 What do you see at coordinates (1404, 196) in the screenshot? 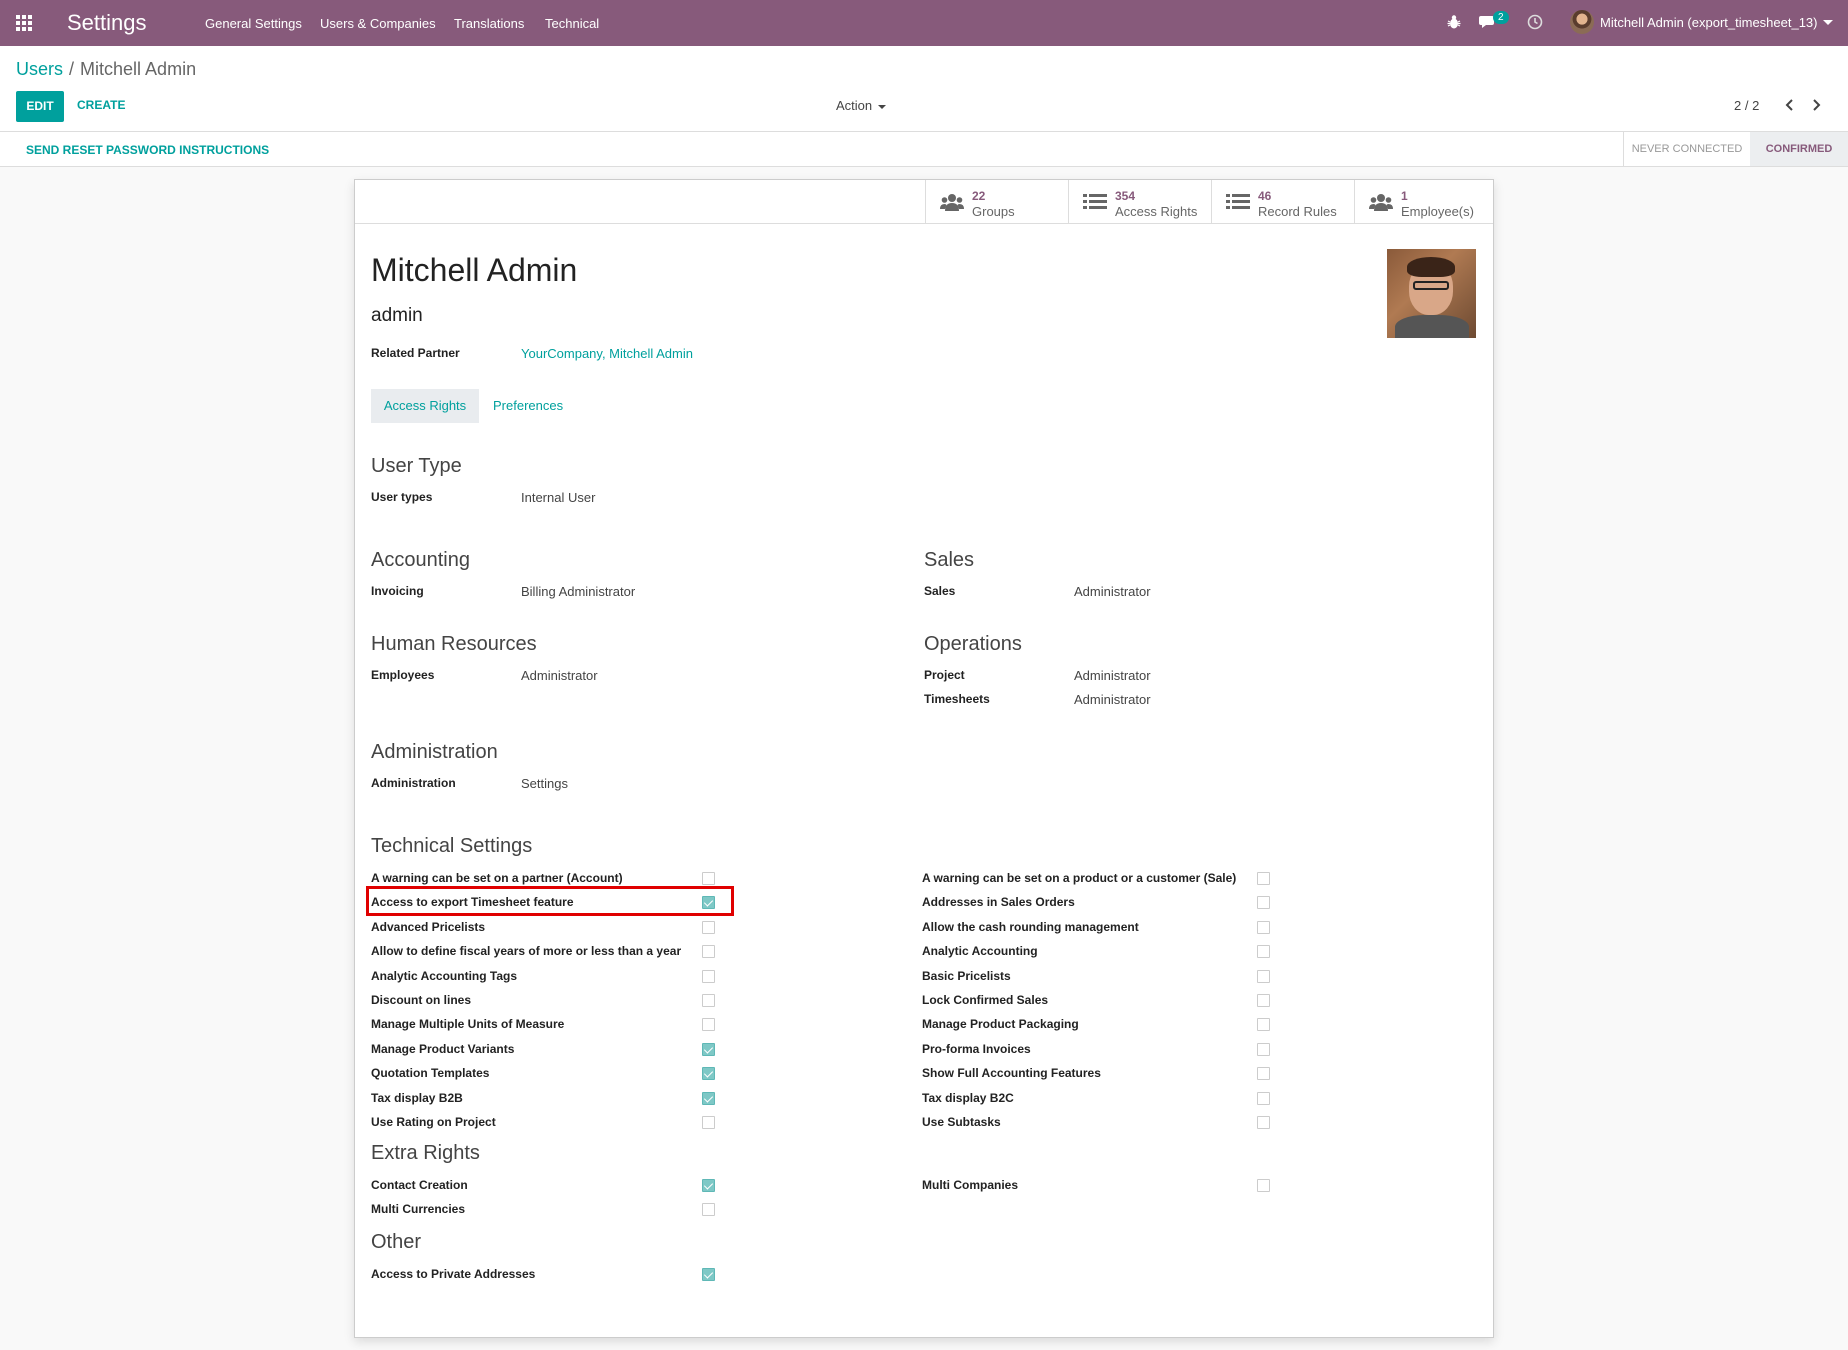
I see `employees-count: 1` at bounding box center [1404, 196].